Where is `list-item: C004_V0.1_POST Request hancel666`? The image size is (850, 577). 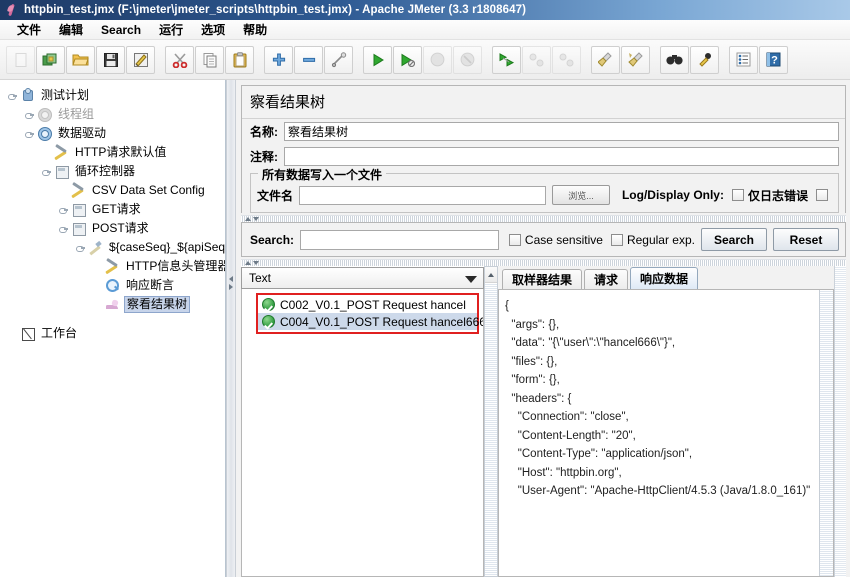
list-item: C004_V0.1_POST Request hancel666 is located at coordinates (370, 321).